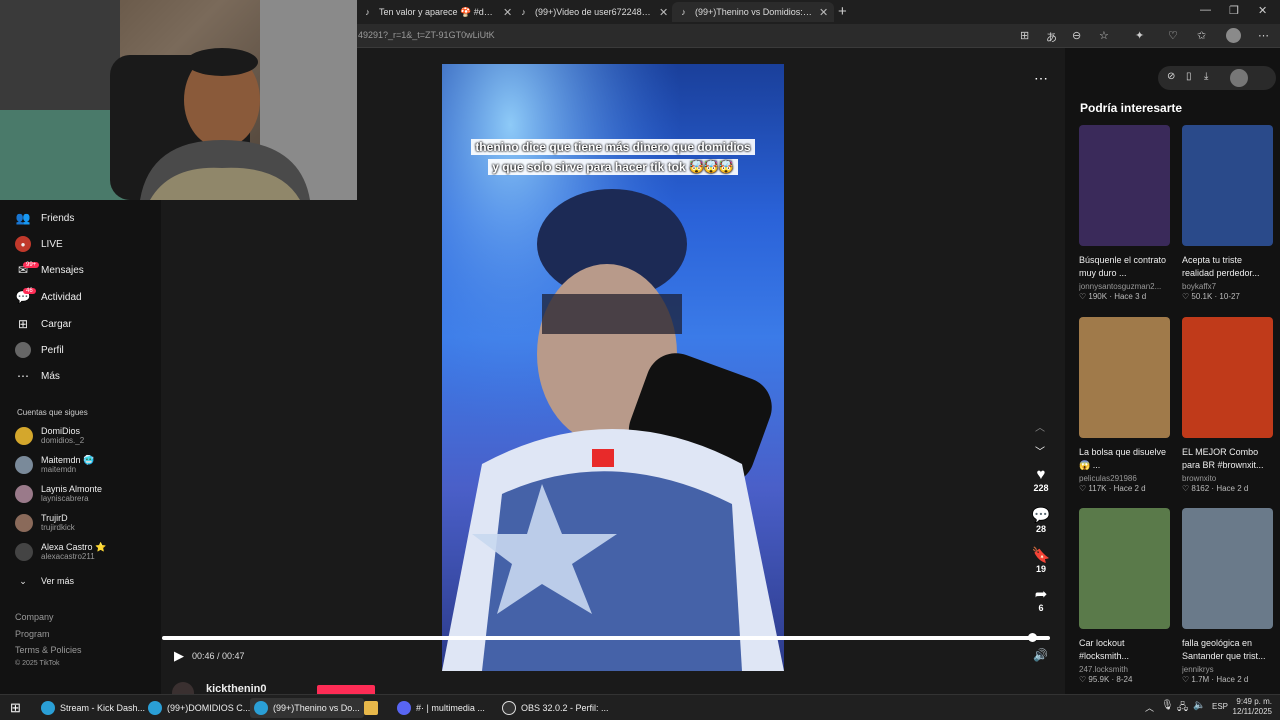 This screenshot has width=1280, height=720. Describe the element at coordinates (1239, 78) in the screenshot. I see `user-avatar` at that location.